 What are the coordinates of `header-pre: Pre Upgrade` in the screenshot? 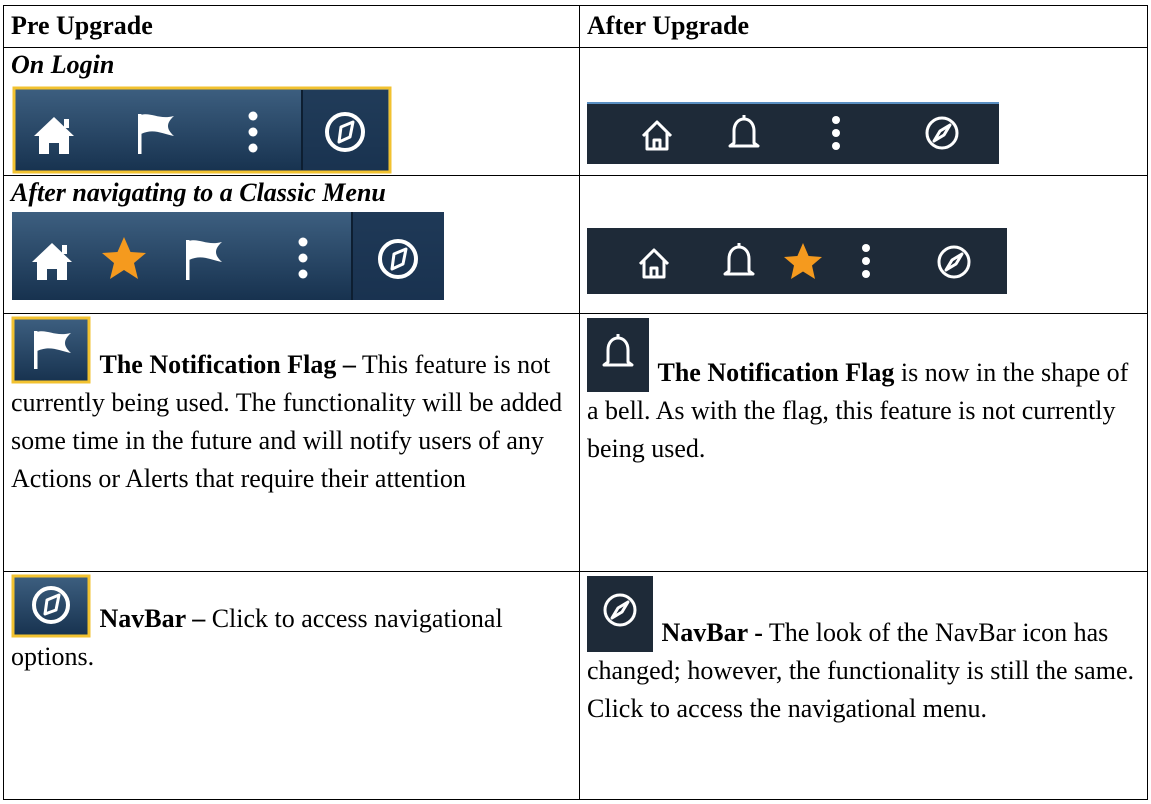 It's located at (82, 25).